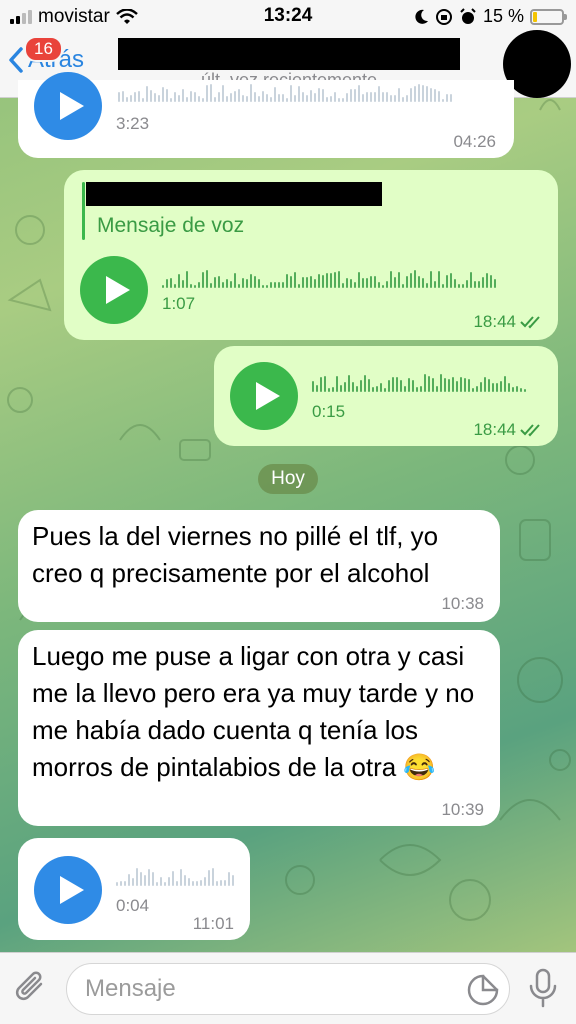  What do you see at coordinates (548, 16) in the screenshot?
I see `battery-icon` at bounding box center [548, 16].